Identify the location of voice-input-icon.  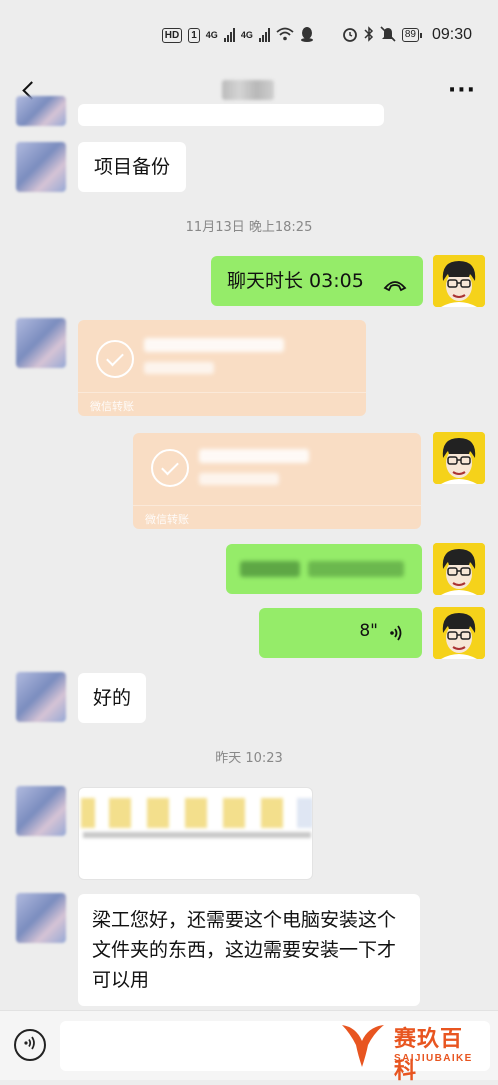
(30, 1045).